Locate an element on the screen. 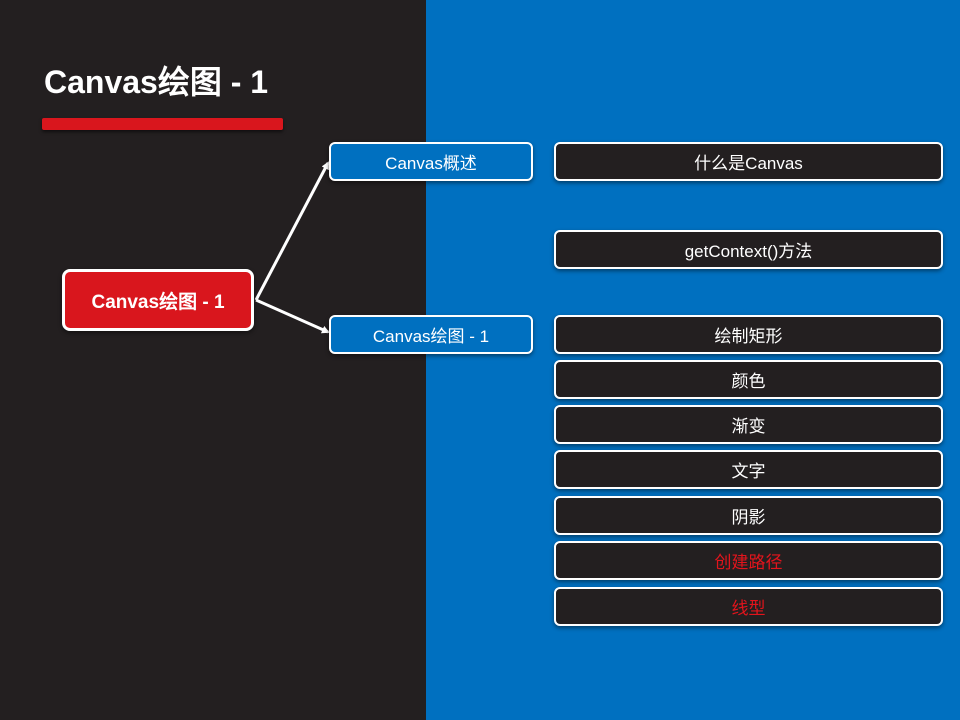 Image resolution: width=960 pixels, height=720 pixels. leaf-node: 颜色 is located at coordinates (748, 379).